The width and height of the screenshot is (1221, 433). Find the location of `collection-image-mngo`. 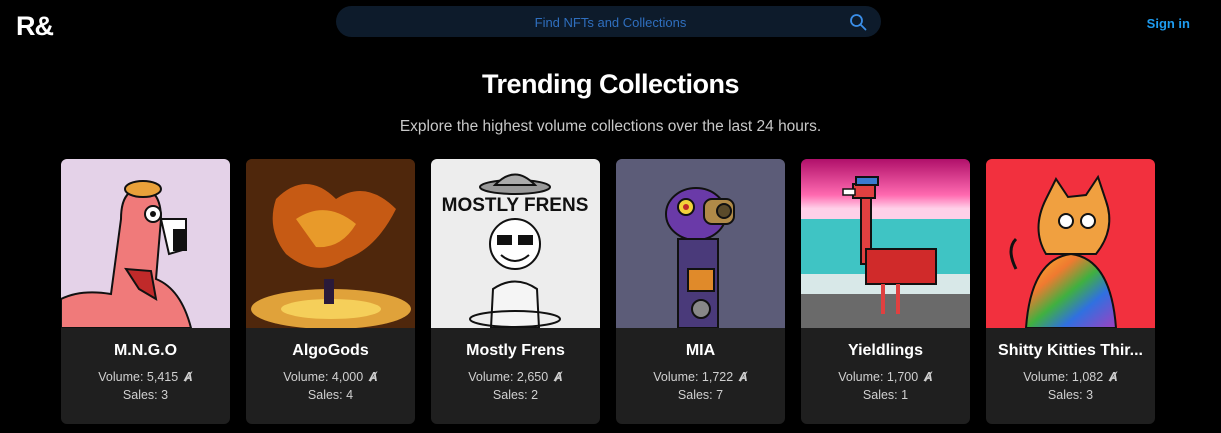

collection-image-mngo is located at coordinates (145, 243).